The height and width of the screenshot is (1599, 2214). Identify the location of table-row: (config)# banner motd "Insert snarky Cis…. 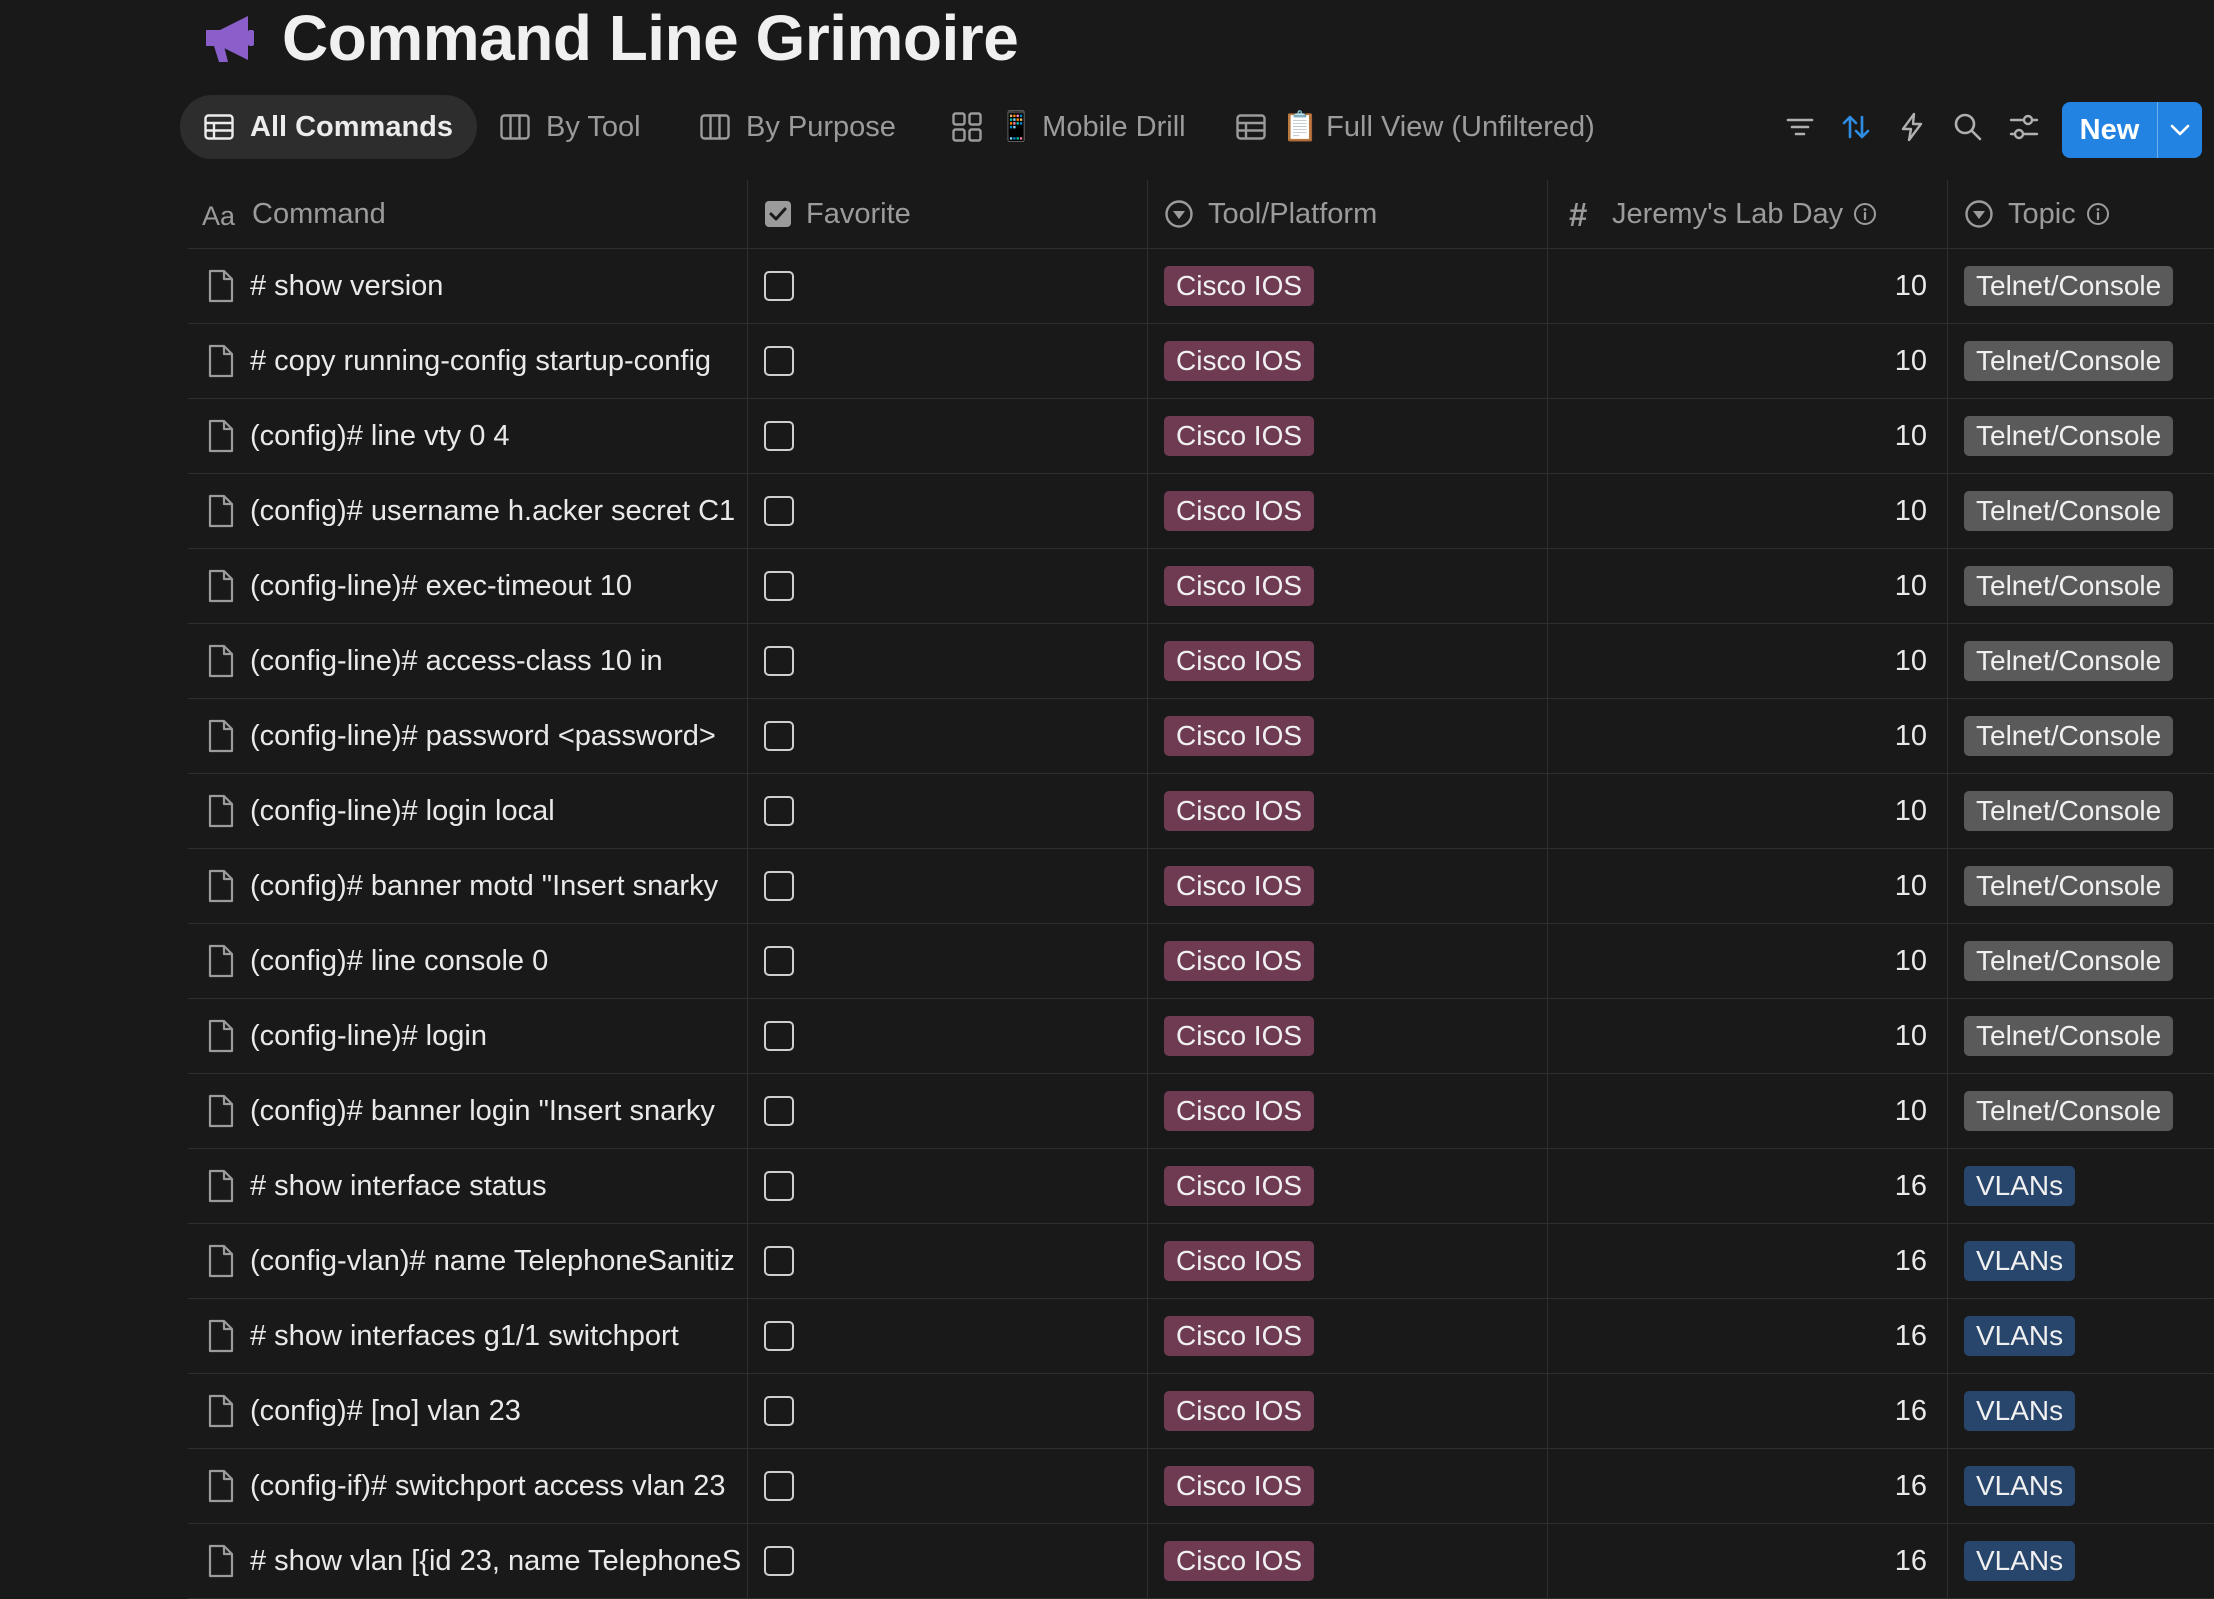
(1201, 886).